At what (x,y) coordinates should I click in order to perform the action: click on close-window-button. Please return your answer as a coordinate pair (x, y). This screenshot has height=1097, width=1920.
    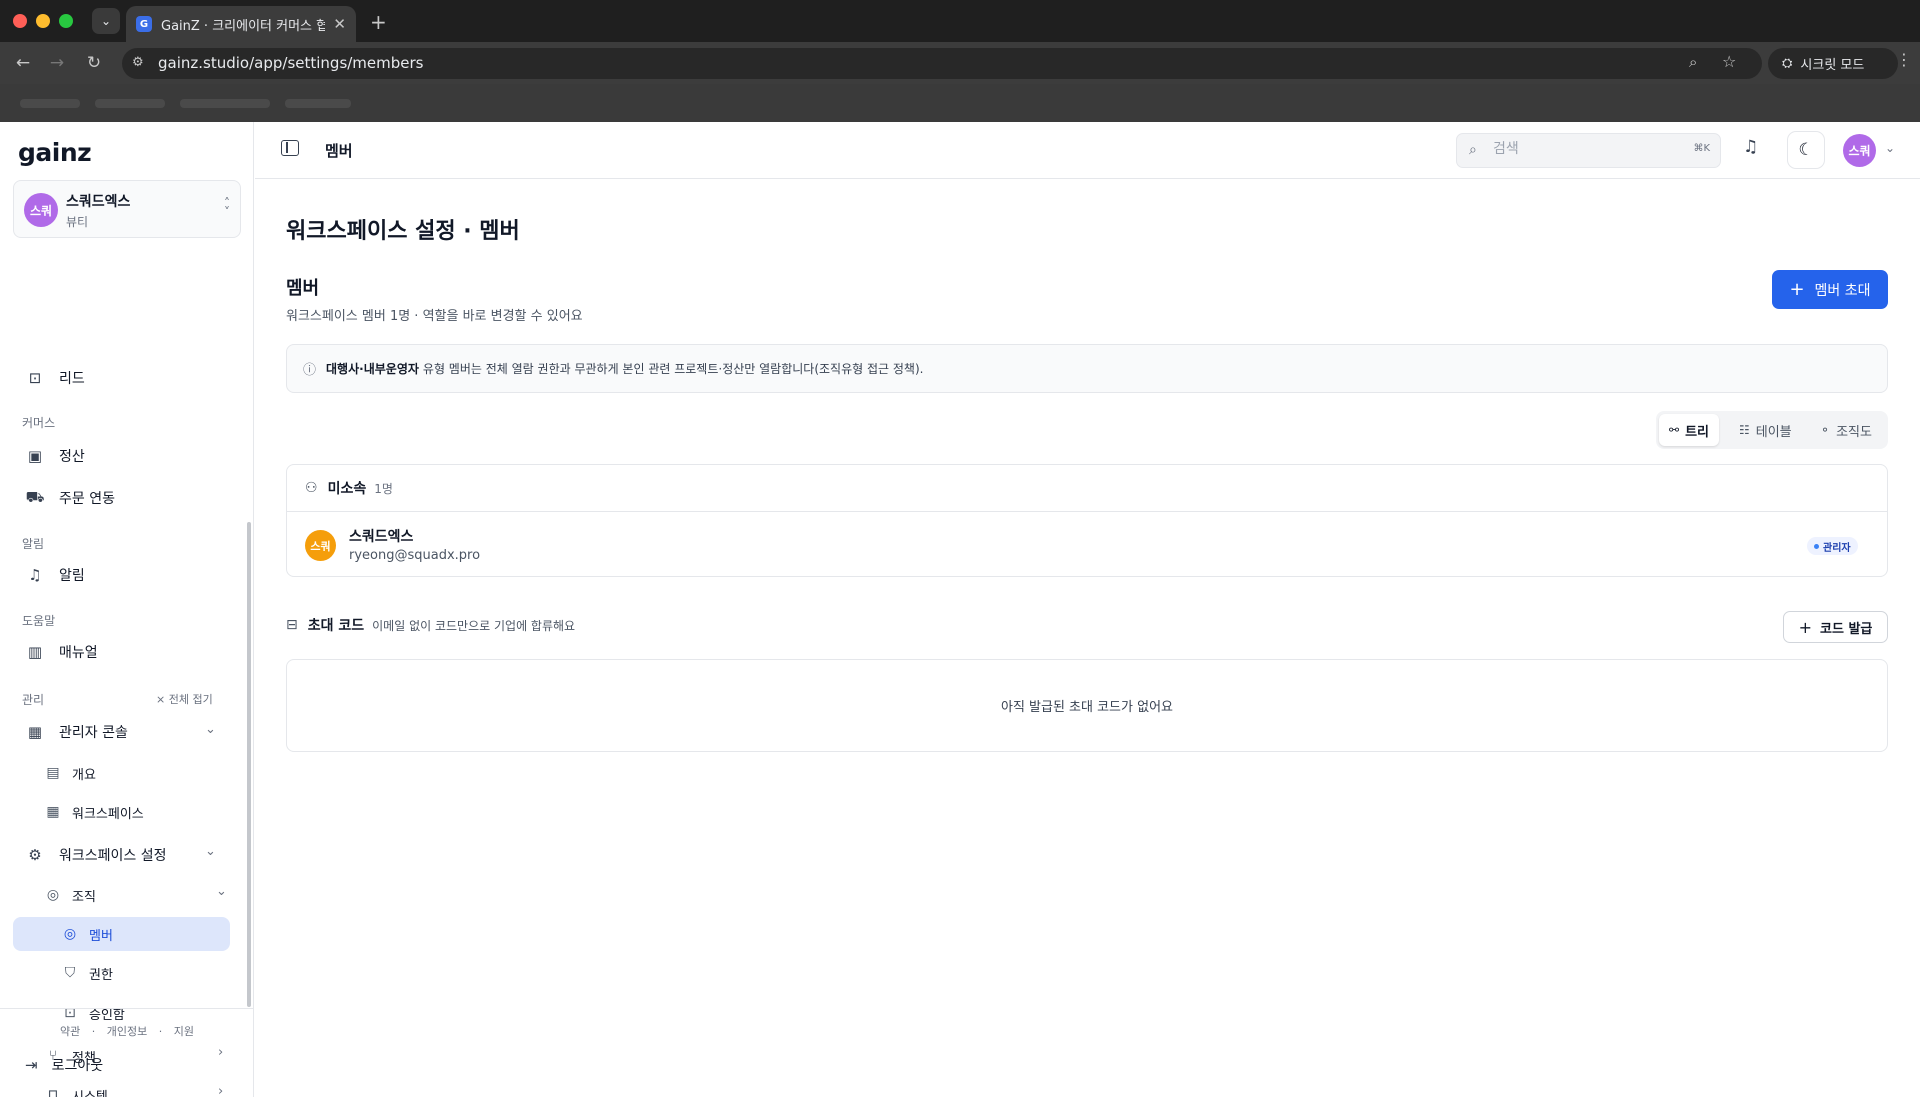
    Looking at the image, I should click on (20, 21).